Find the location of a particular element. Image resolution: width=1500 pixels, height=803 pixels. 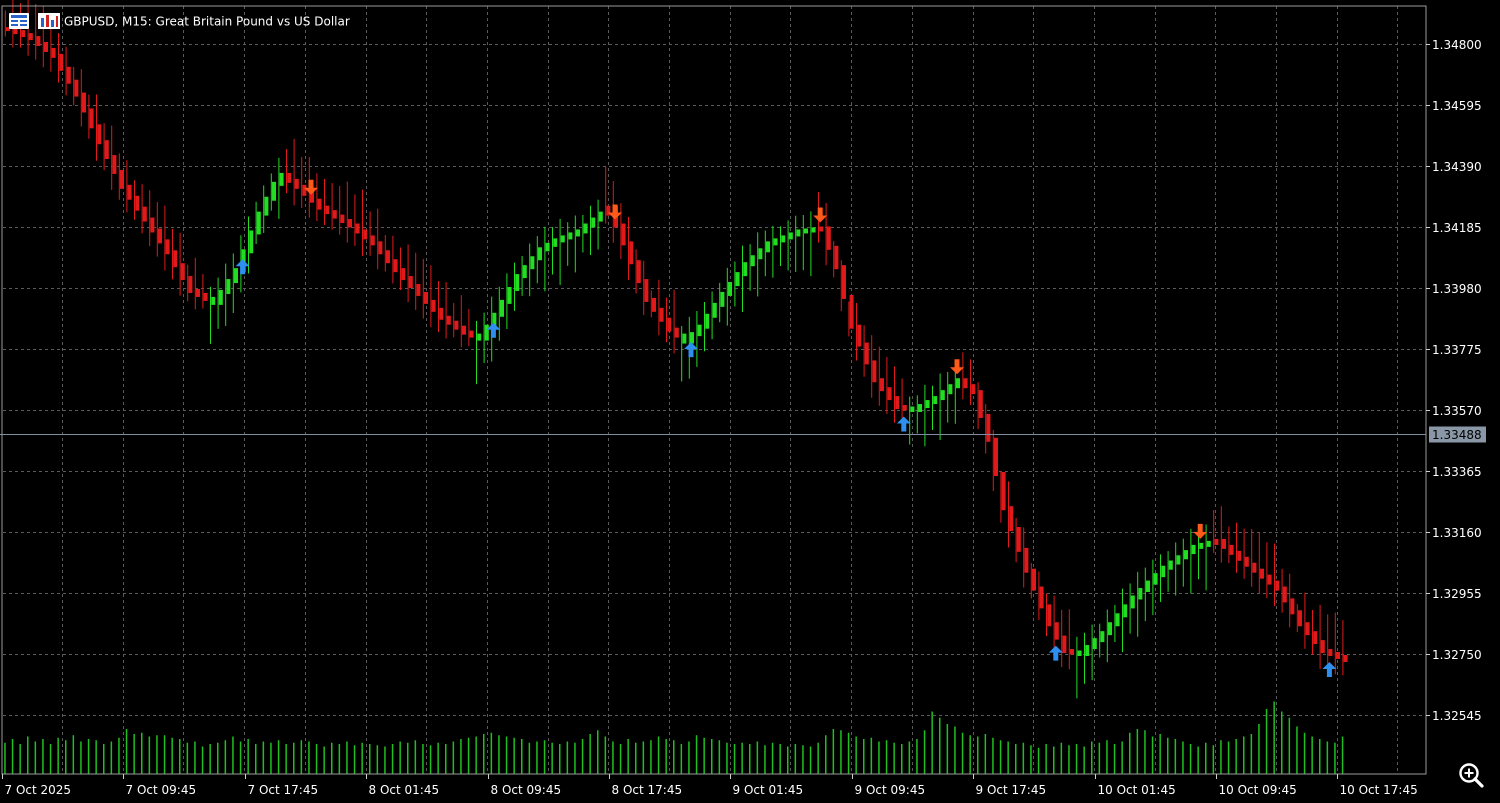

chart-menu-icon is located at coordinates (19, 21).